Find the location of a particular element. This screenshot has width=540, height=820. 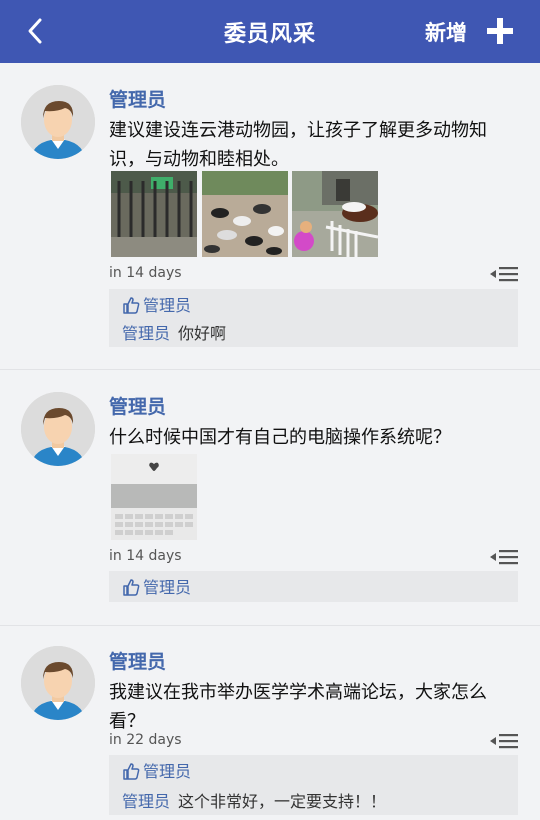

comment-text: 这个非常好，一定要支持！！ is located at coordinates (282, 801).